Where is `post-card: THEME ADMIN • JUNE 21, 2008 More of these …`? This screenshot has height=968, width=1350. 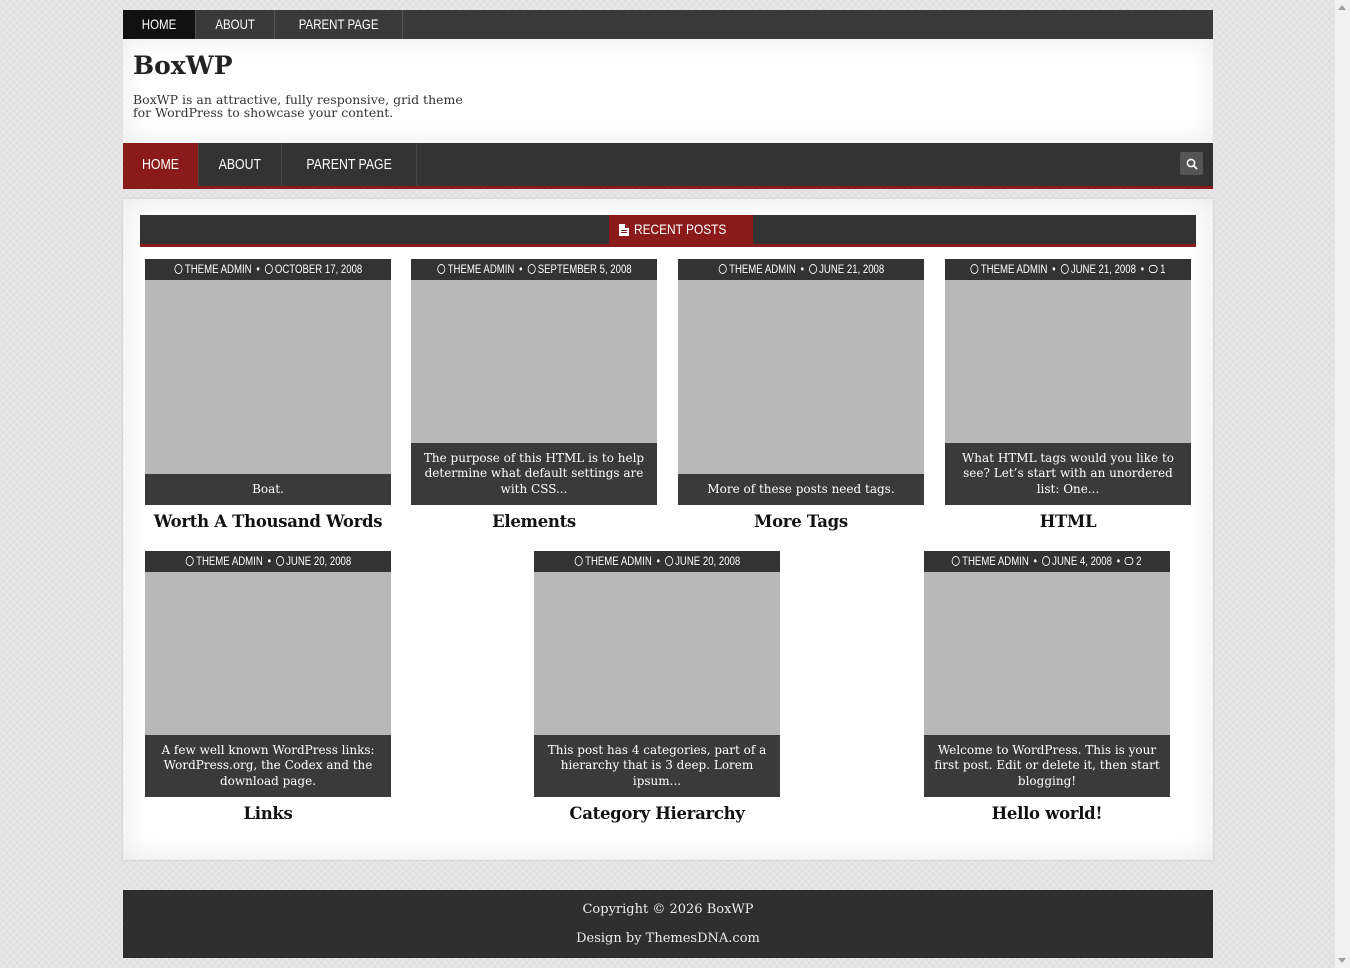 post-card: THEME ADMIN • JUNE 21, 2008 More of these … is located at coordinates (801, 395).